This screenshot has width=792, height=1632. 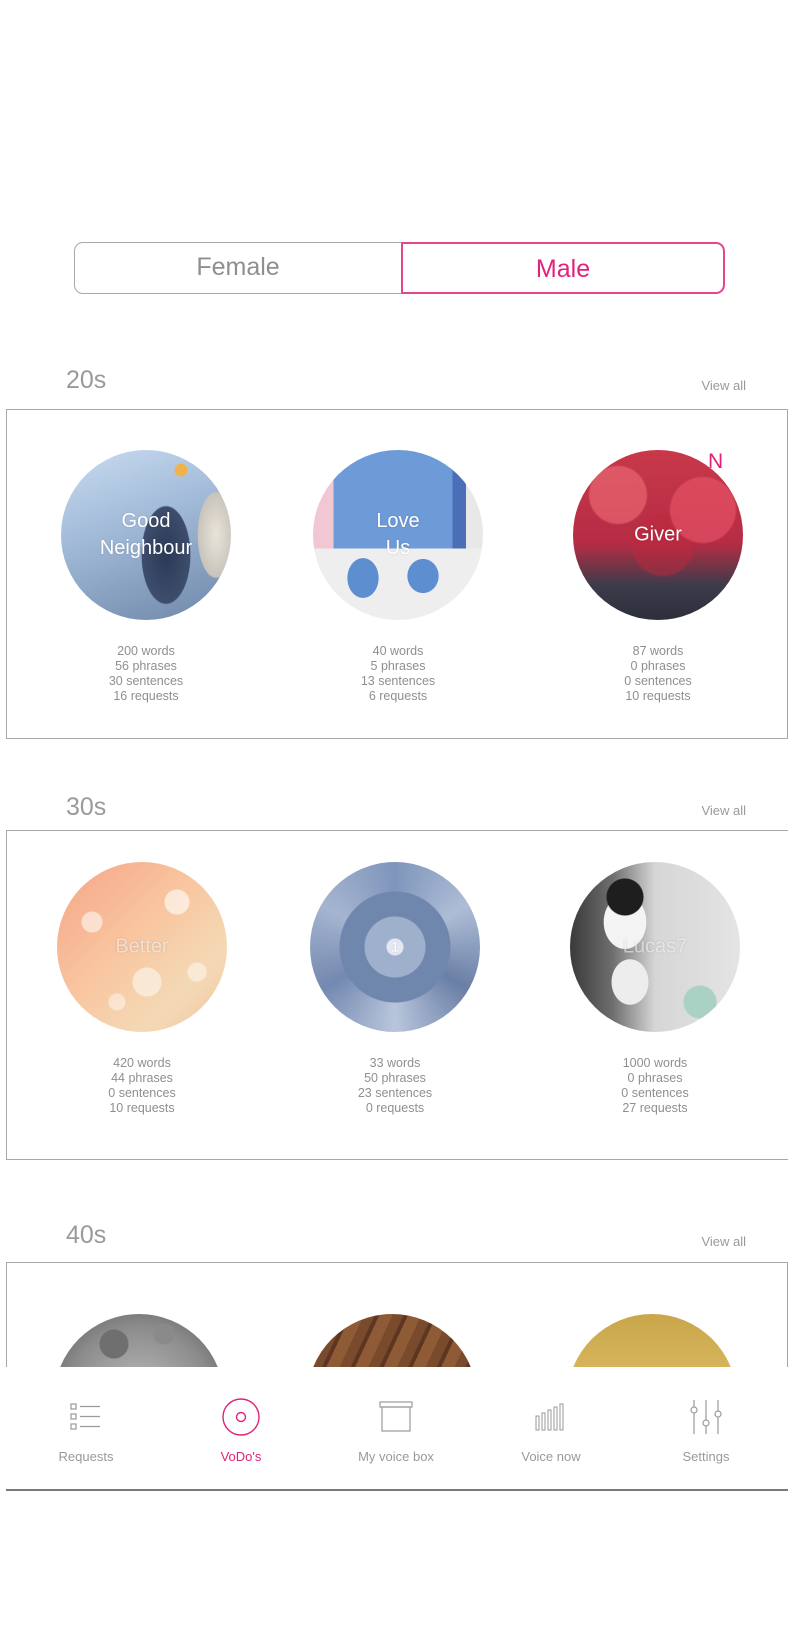 I want to click on circle-label: 1, so click(x=395, y=946).